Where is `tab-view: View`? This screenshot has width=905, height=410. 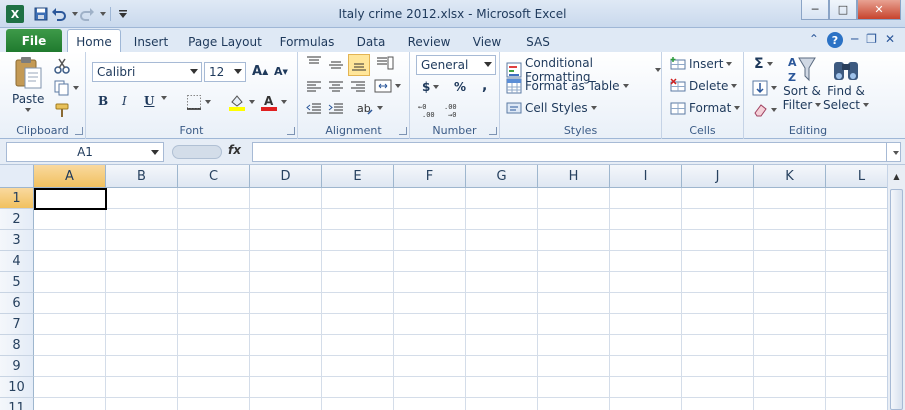
tab-view: View is located at coordinates (487, 42).